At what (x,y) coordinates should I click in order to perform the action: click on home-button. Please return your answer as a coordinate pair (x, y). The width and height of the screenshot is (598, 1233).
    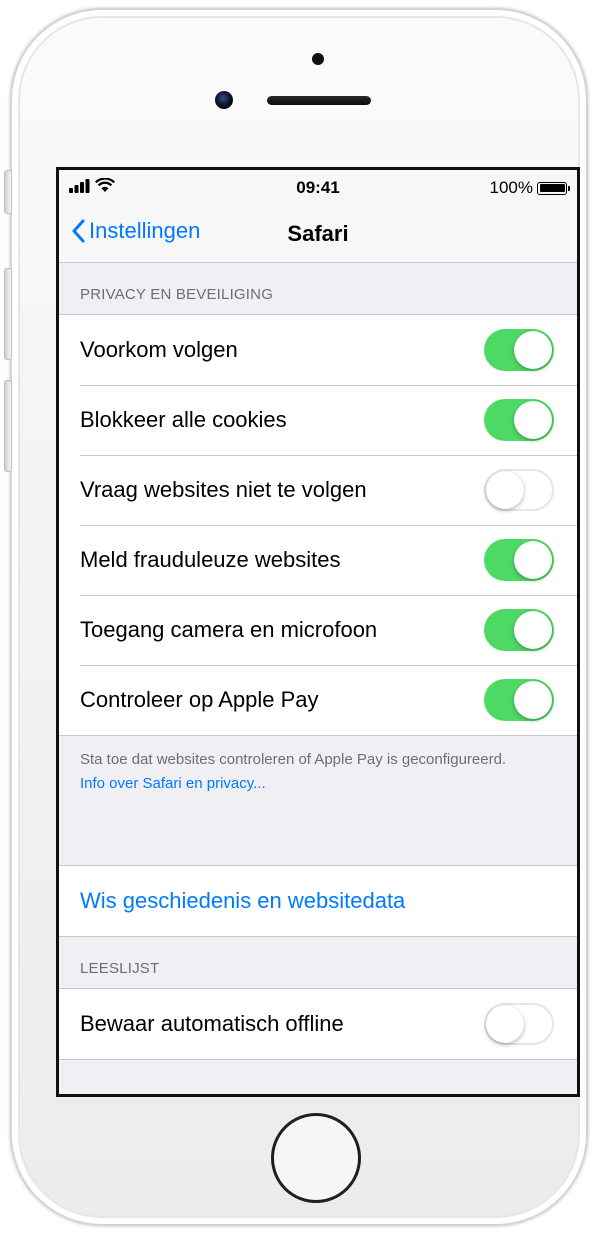
    Looking at the image, I should click on (316, 1158).